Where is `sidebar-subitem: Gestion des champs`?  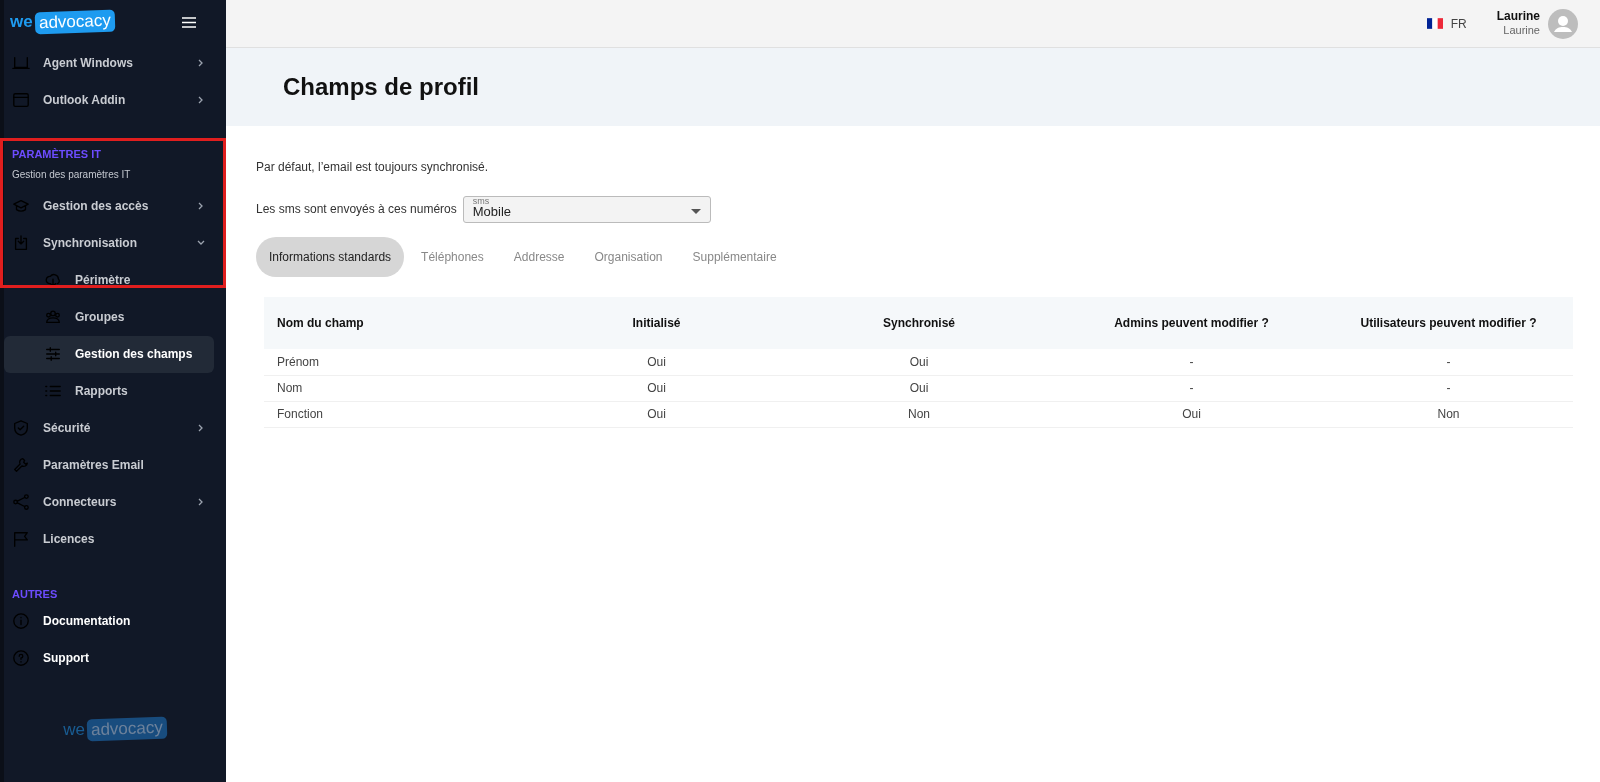 sidebar-subitem: Gestion des champs is located at coordinates (109, 354).